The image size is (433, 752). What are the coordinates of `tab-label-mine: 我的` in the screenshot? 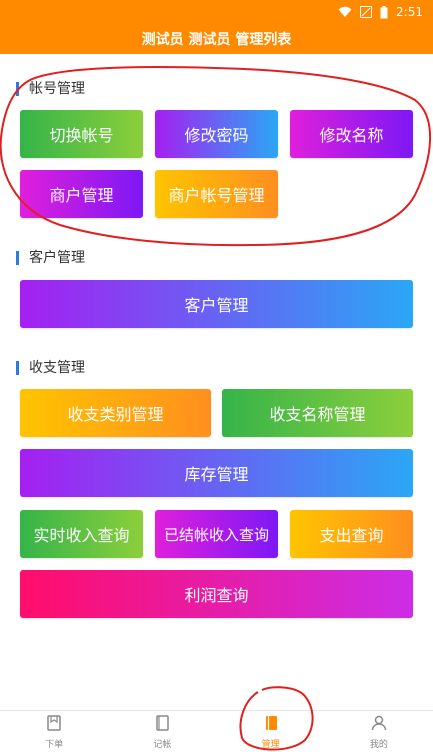 It's located at (378, 744).